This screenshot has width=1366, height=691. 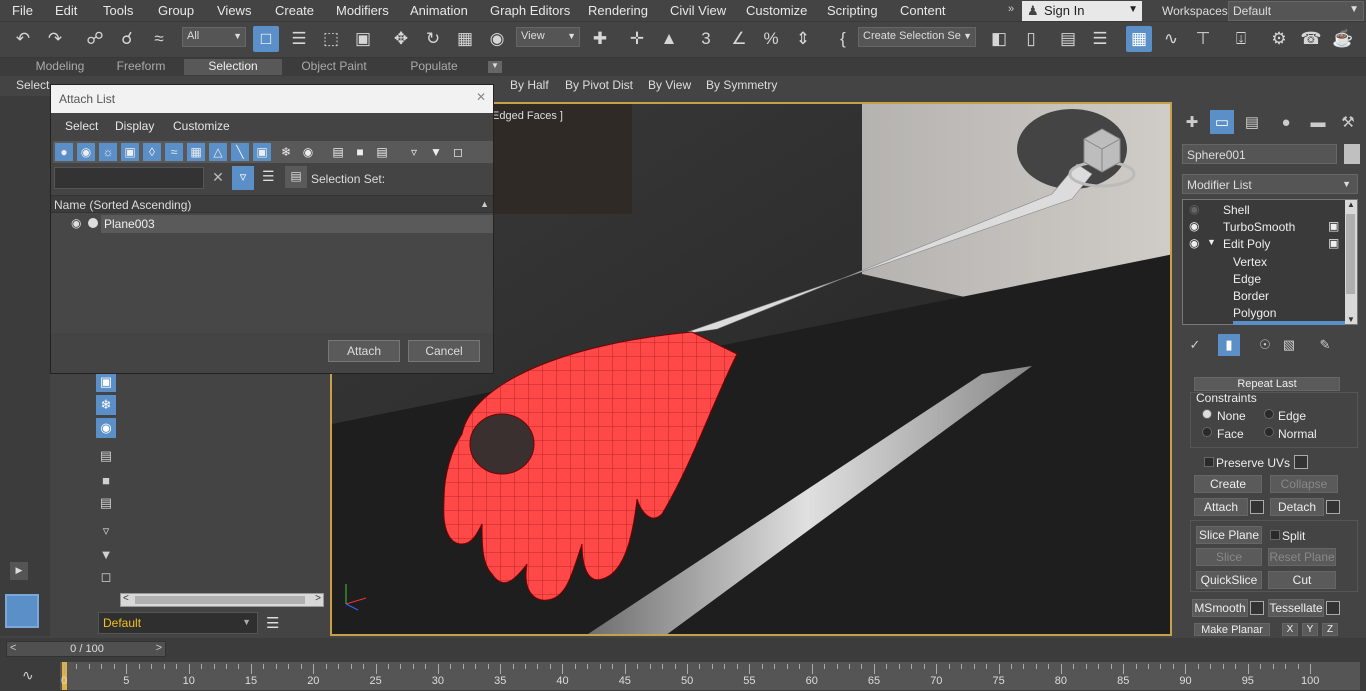 What do you see at coordinates (1269, 432) in the screenshot?
I see `constraint-normal-radio` at bounding box center [1269, 432].